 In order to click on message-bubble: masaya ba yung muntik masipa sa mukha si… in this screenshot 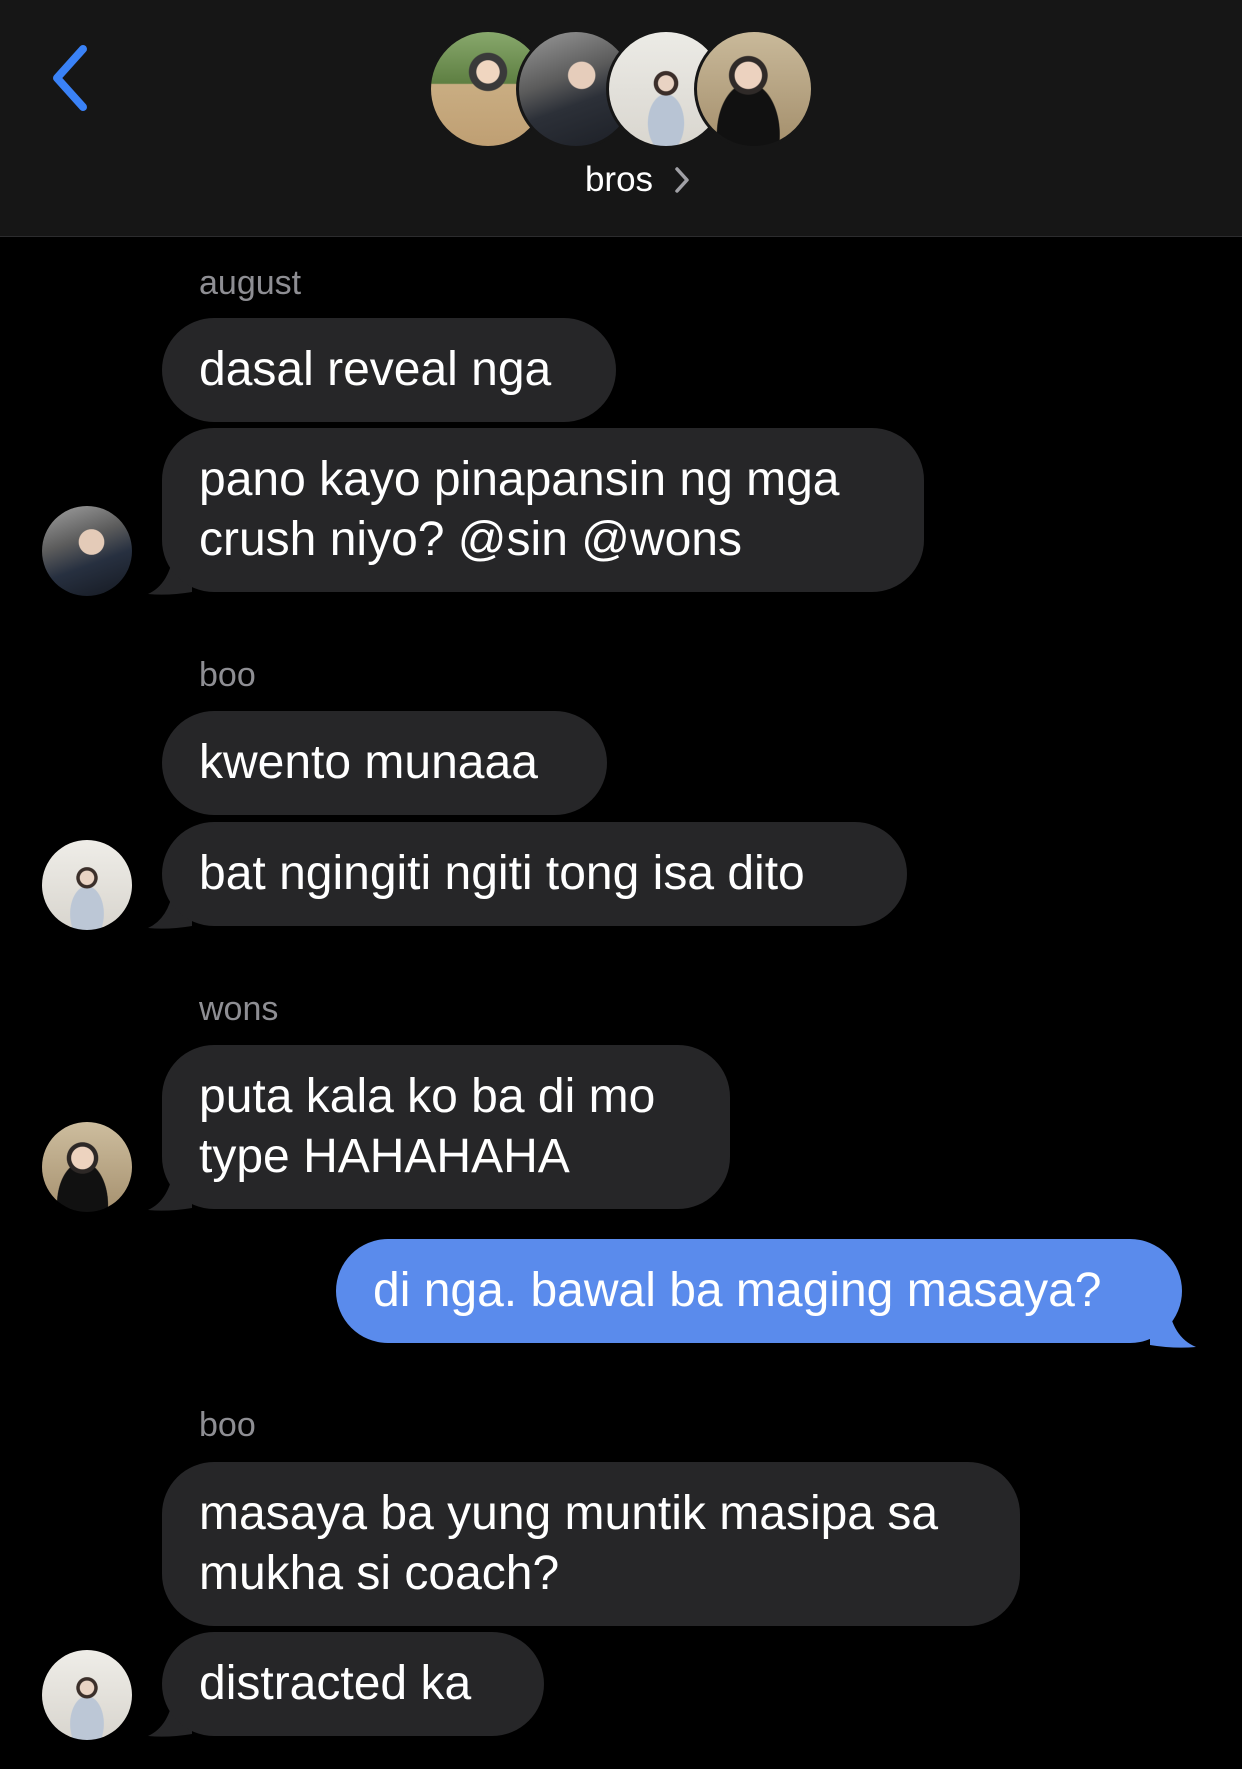, I will do `click(591, 1544)`.